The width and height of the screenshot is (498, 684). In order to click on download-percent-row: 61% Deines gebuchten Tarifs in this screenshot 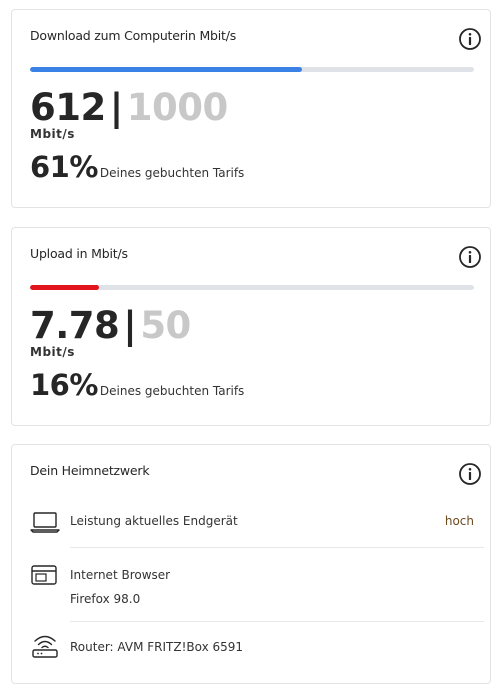, I will do `click(137, 167)`.